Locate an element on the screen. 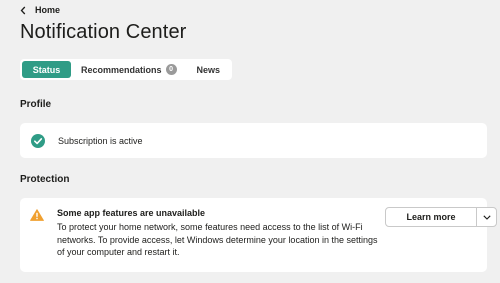 The image size is (500, 283). warning-icon is located at coordinates (37, 215).